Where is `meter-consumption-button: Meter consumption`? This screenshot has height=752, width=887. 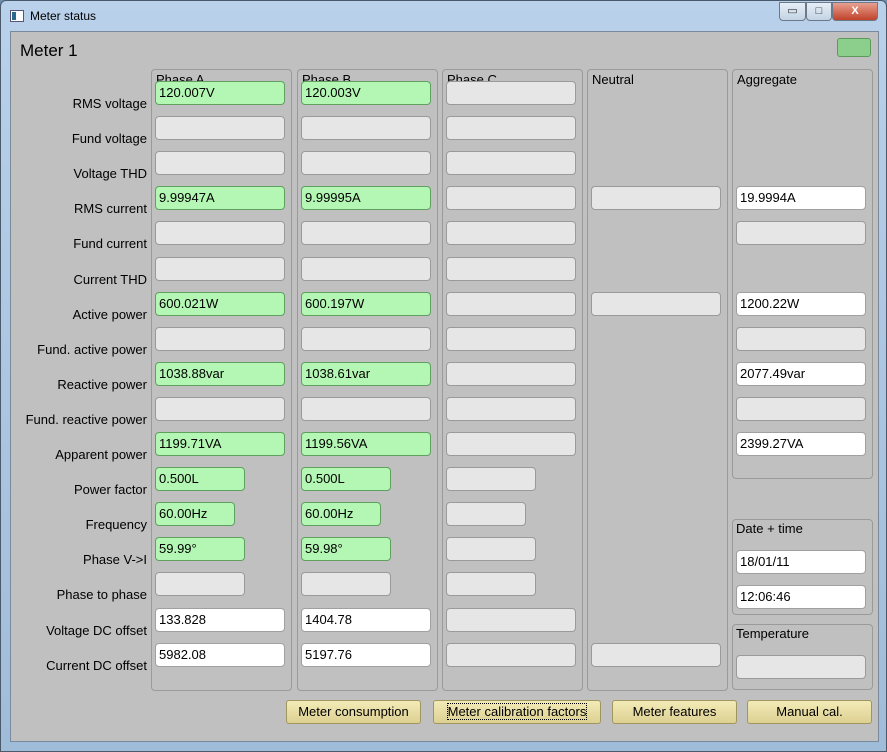
meter-consumption-button: Meter consumption is located at coordinates (353, 712).